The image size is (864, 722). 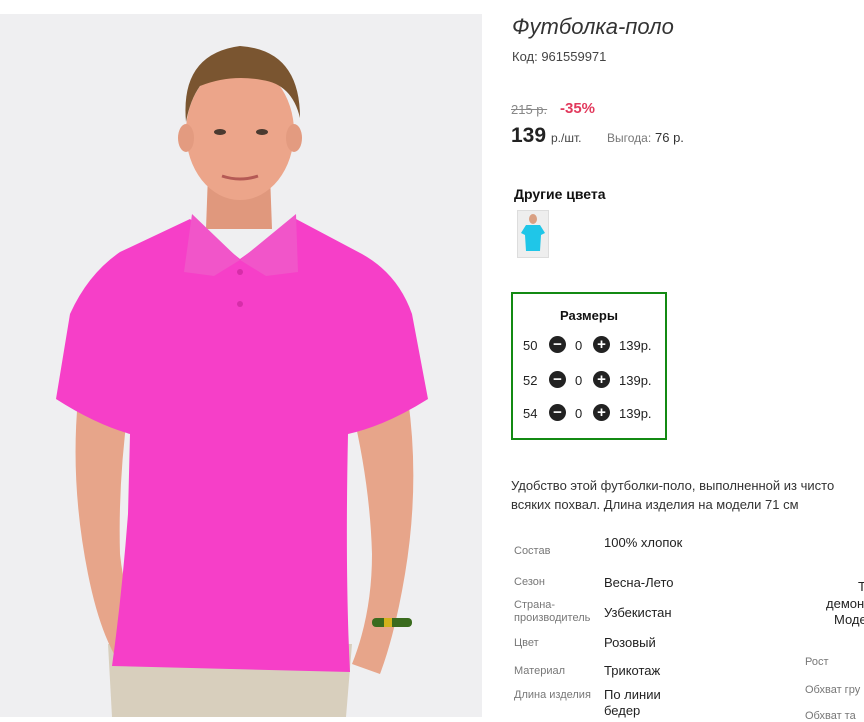 I want to click on discount-badge: -35%, so click(x=578, y=108).